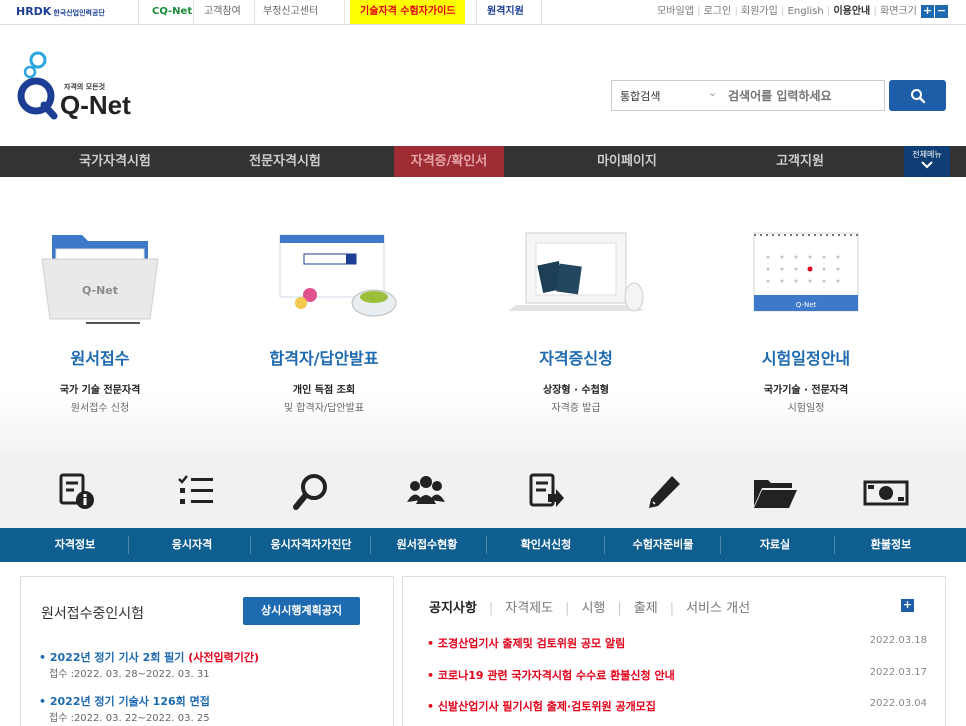  I want to click on more-notices-button: +, so click(907, 605).